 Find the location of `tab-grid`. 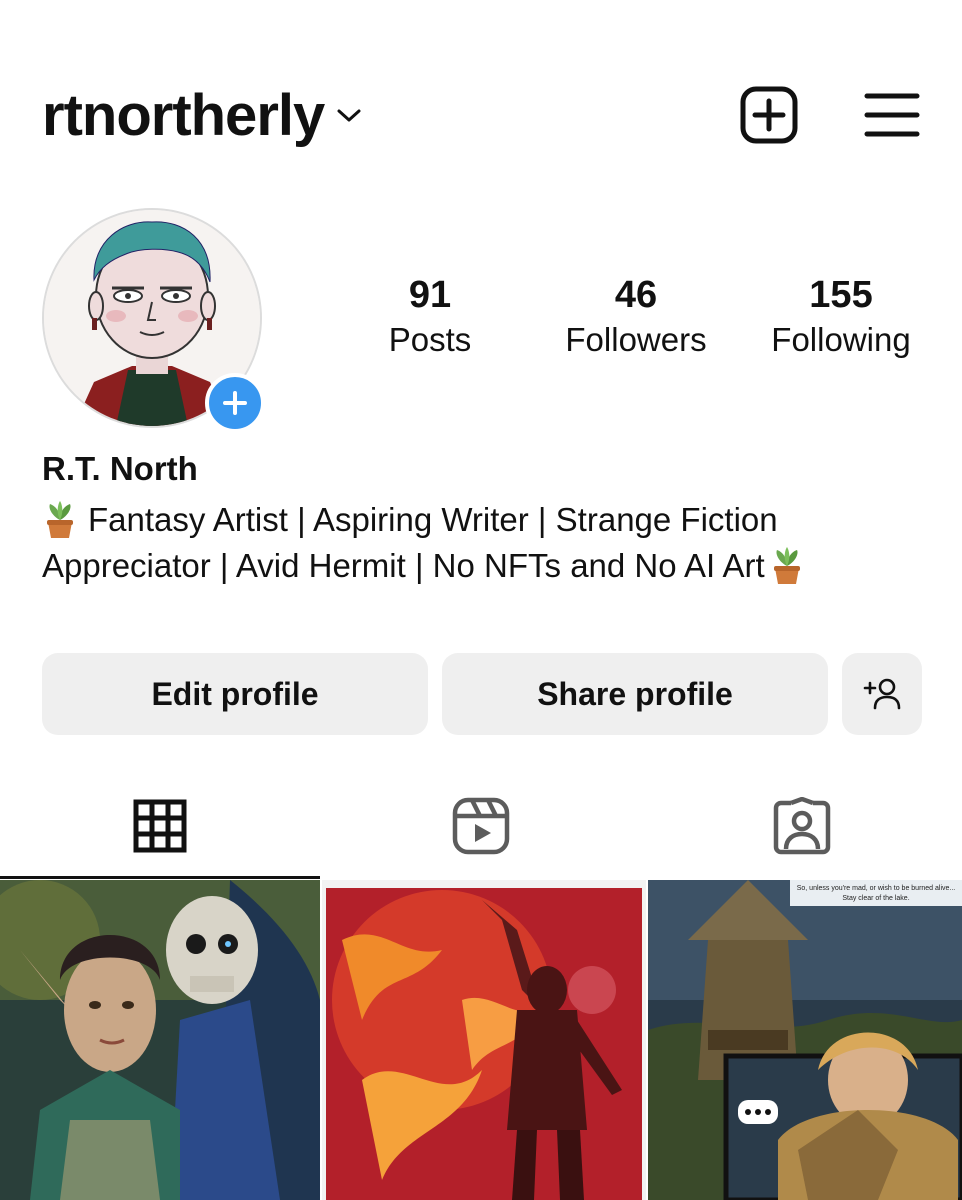

tab-grid is located at coordinates (160, 826).